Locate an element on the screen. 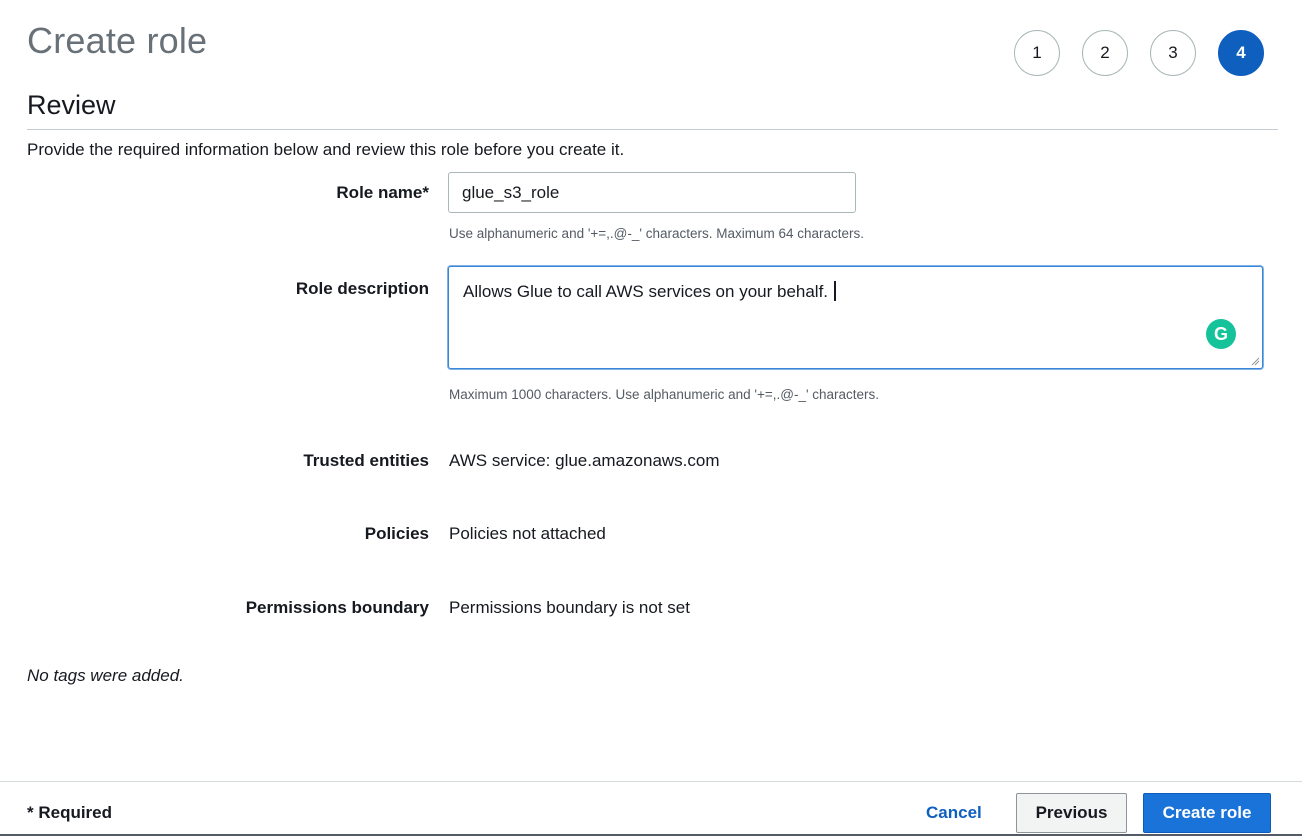 Image resolution: width=1302 pixels, height=838 pixels. step-4-current: 4 is located at coordinates (1241, 53).